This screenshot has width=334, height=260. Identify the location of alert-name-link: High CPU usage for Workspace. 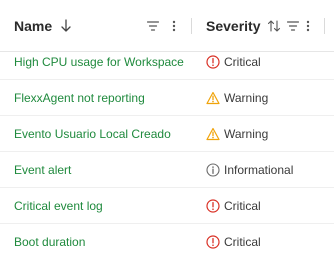
(99, 61).